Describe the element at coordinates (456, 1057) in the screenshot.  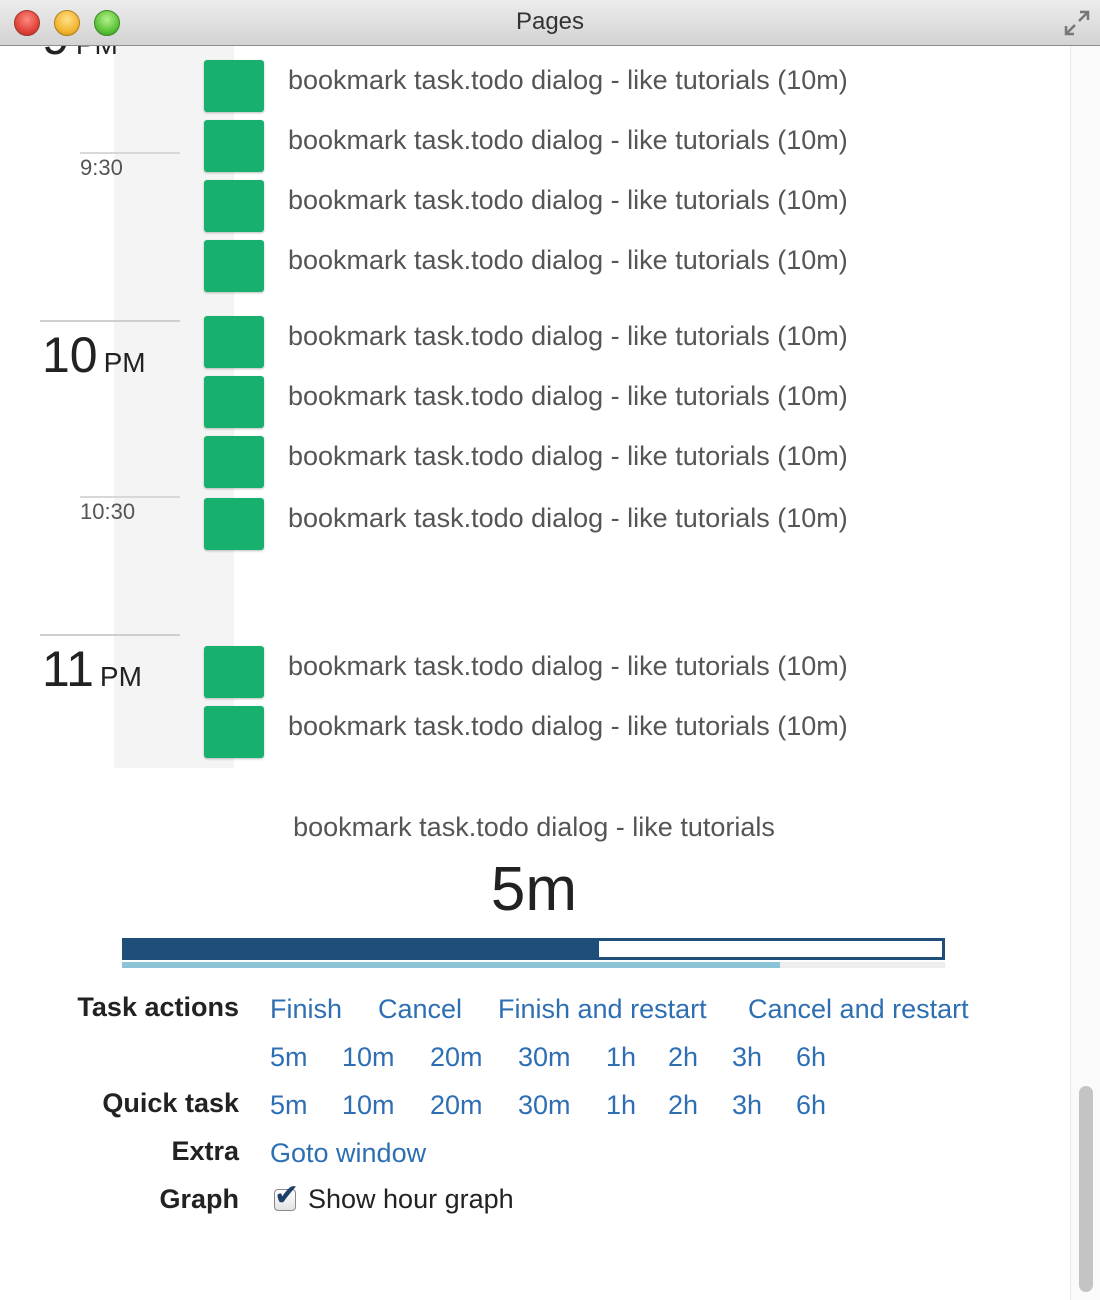
I see `extend-20m-link: 20m` at that location.